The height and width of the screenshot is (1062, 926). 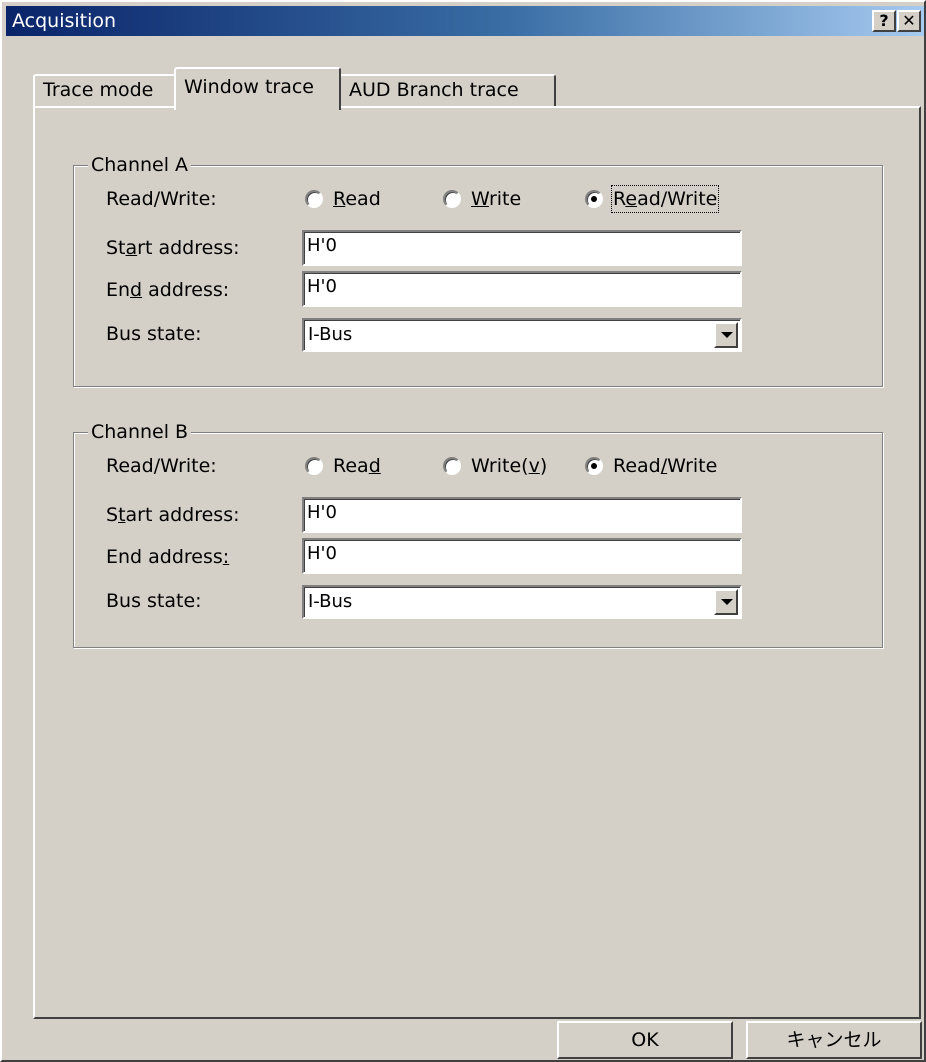 I want to click on cancel-button: キャンセル, so click(x=834, y=1040).